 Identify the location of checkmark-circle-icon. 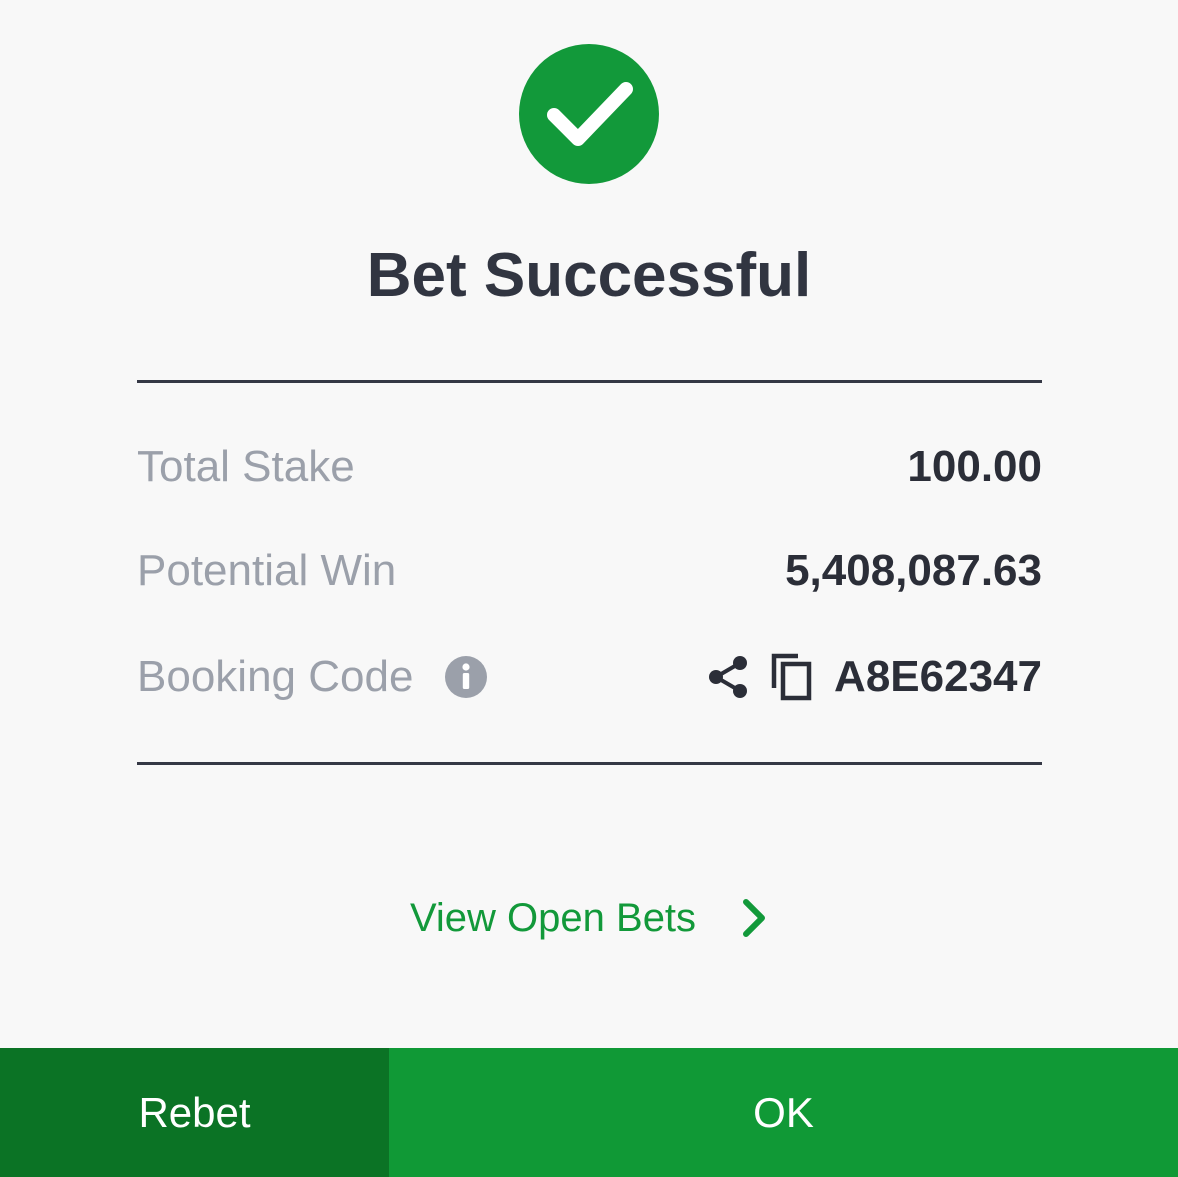
(589, 114).